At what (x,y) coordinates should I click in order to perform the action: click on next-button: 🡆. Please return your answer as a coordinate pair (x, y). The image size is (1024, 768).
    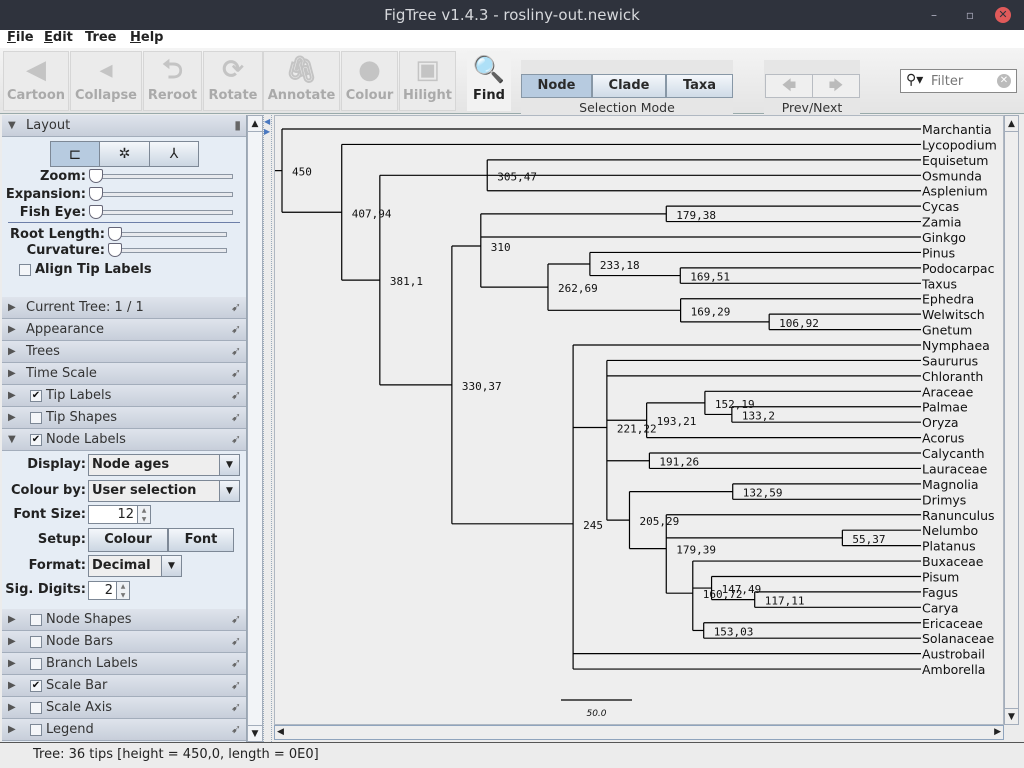
    Looking at the image, I should click on (836, 86).